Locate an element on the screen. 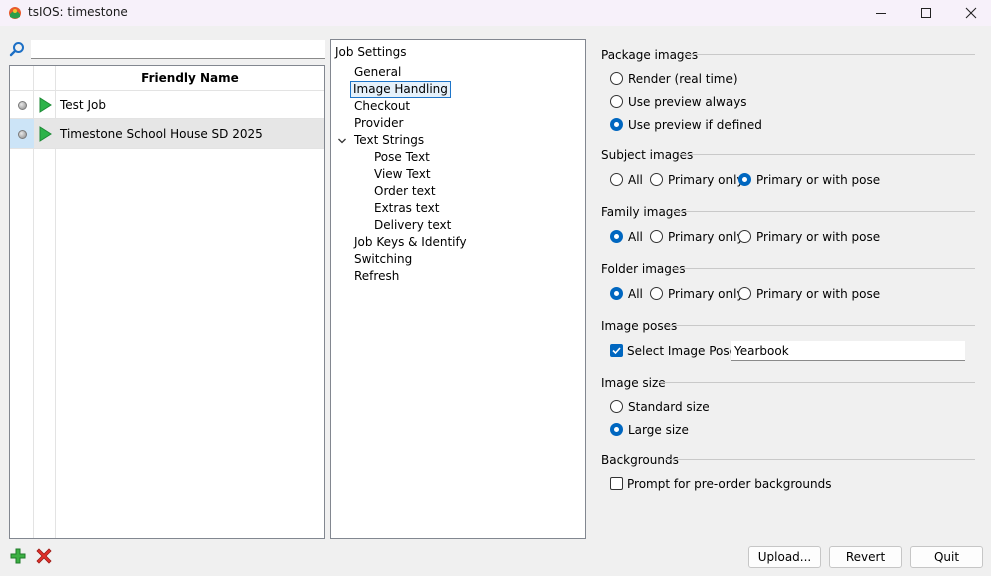 This screenshot has width=991, height=576. radio-standard-size is located at coordinates (616, 406).